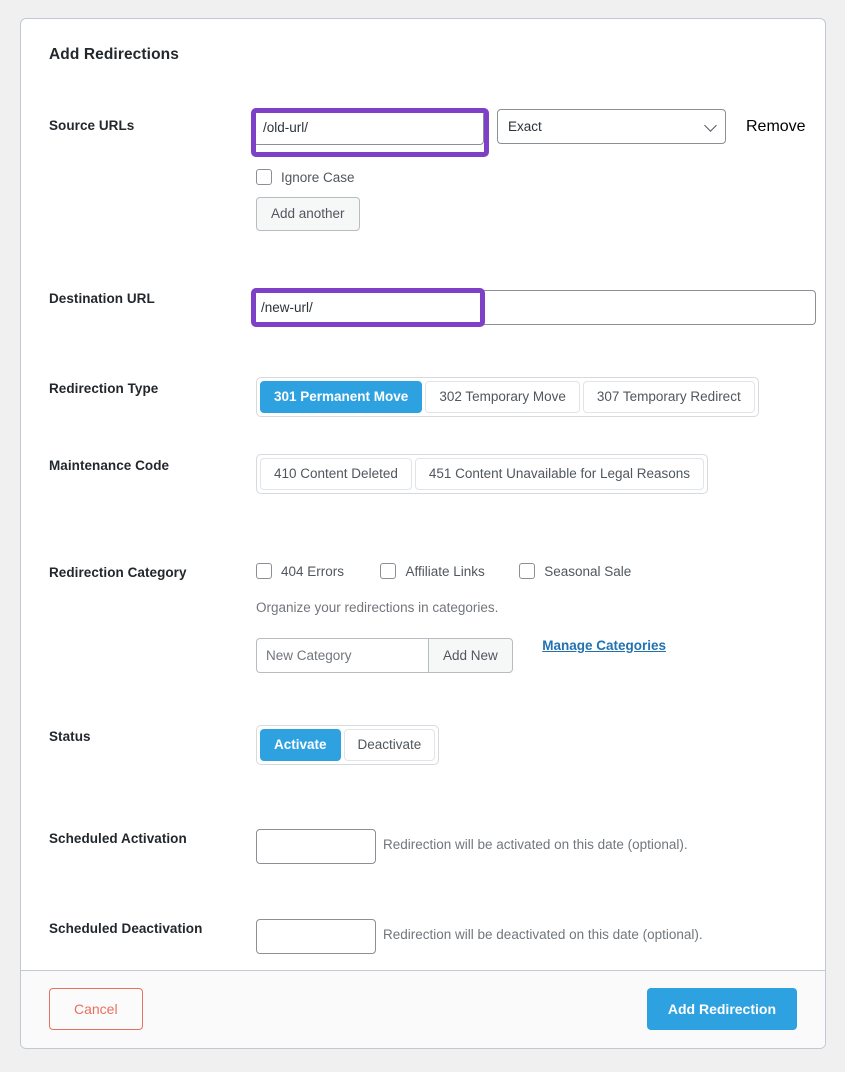 The image size is (845, 1072). I want to click on category-checkbox-404-errors: 404 Errors, so click(300, 571).